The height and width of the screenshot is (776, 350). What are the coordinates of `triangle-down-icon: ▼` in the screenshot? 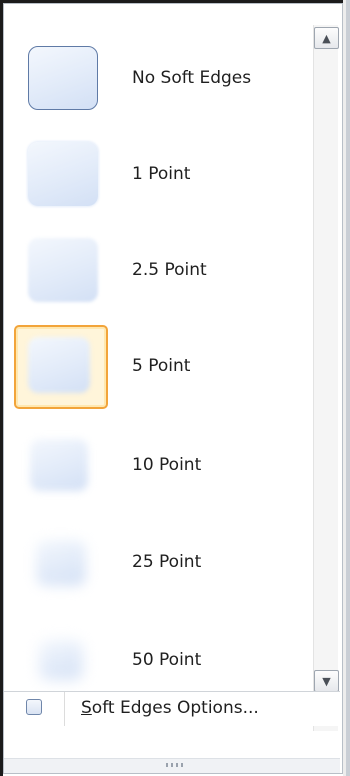 It's located at (326, 681).